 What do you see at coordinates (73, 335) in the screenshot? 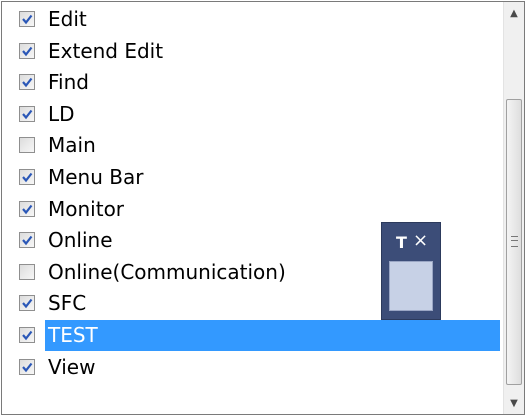
I see `list-item-label: TEST` at bounding box center [73, 335].